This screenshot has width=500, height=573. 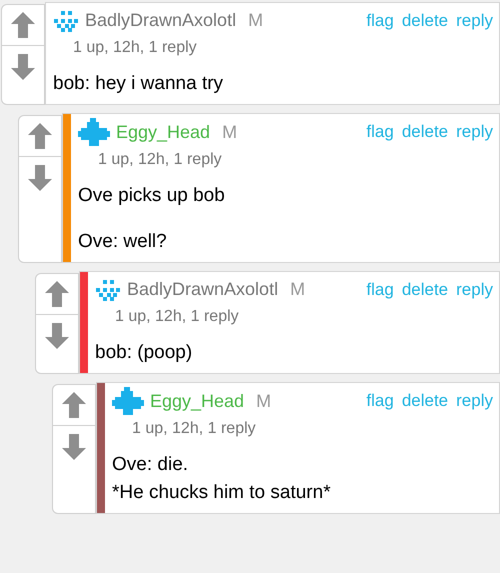 I want to click on comment-text: Ove: die., so click(x=151, y=465).